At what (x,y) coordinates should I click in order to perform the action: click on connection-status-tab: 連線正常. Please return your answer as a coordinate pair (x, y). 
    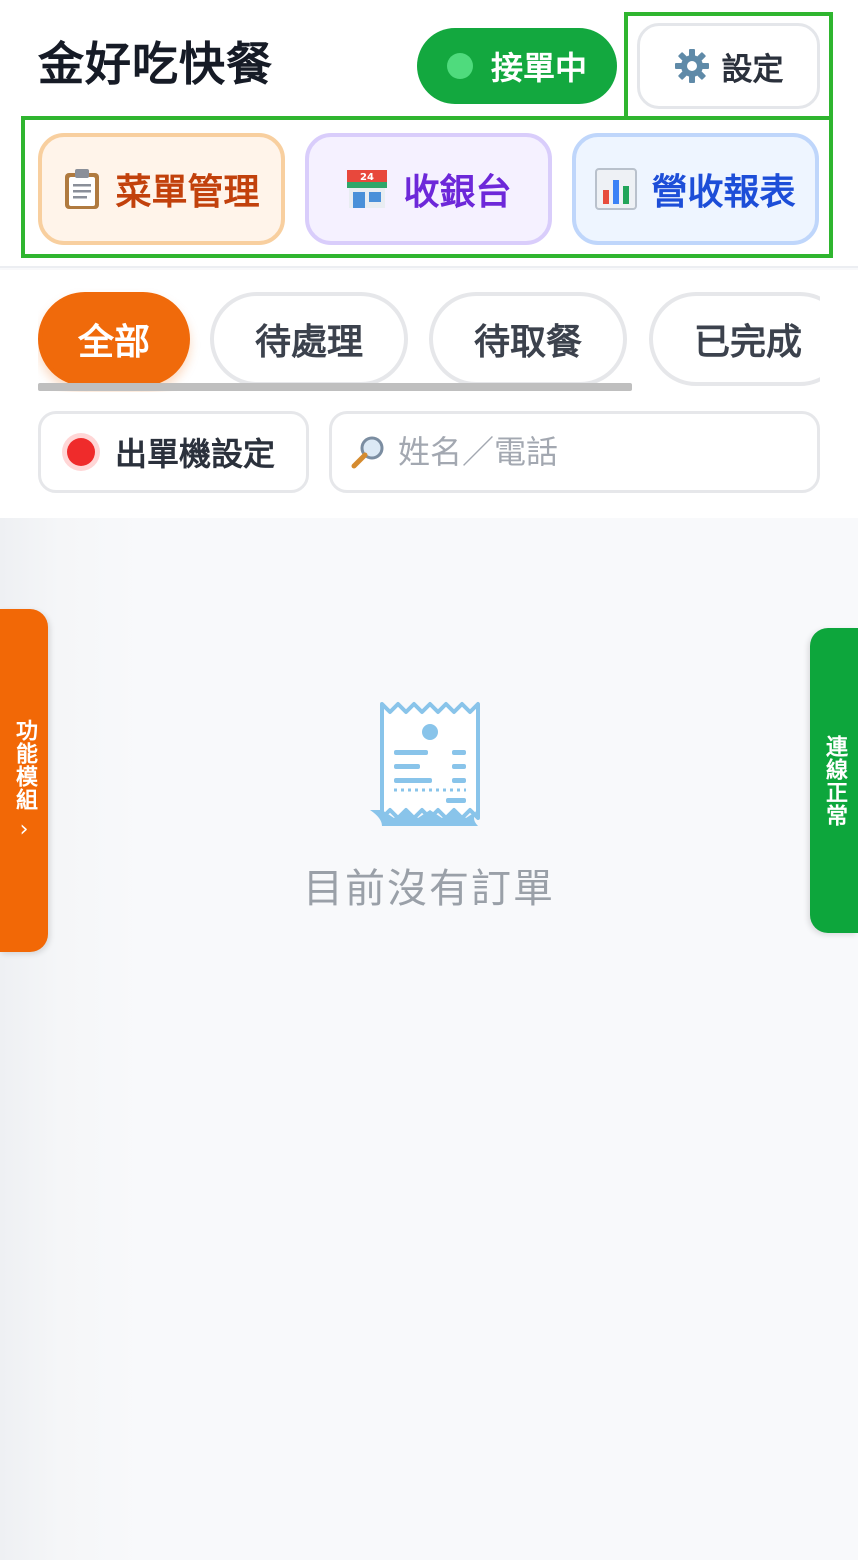
    Looking at the image, I should click on (834, 780).